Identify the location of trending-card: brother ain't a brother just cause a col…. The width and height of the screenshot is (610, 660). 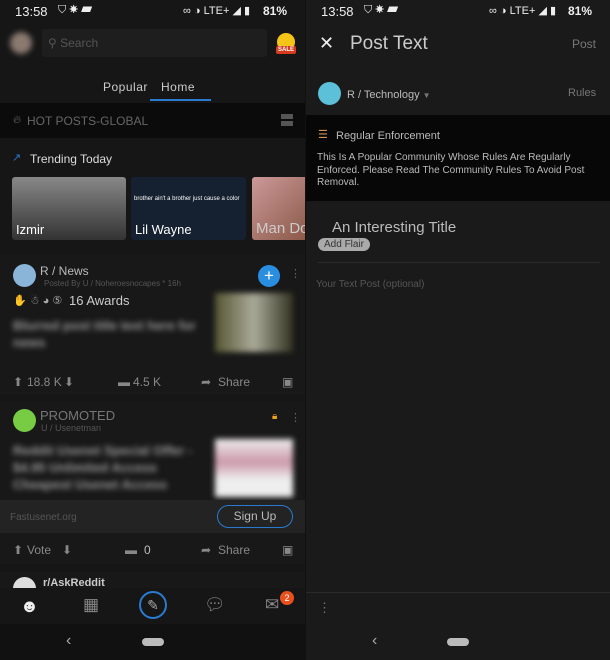
(188, 208).